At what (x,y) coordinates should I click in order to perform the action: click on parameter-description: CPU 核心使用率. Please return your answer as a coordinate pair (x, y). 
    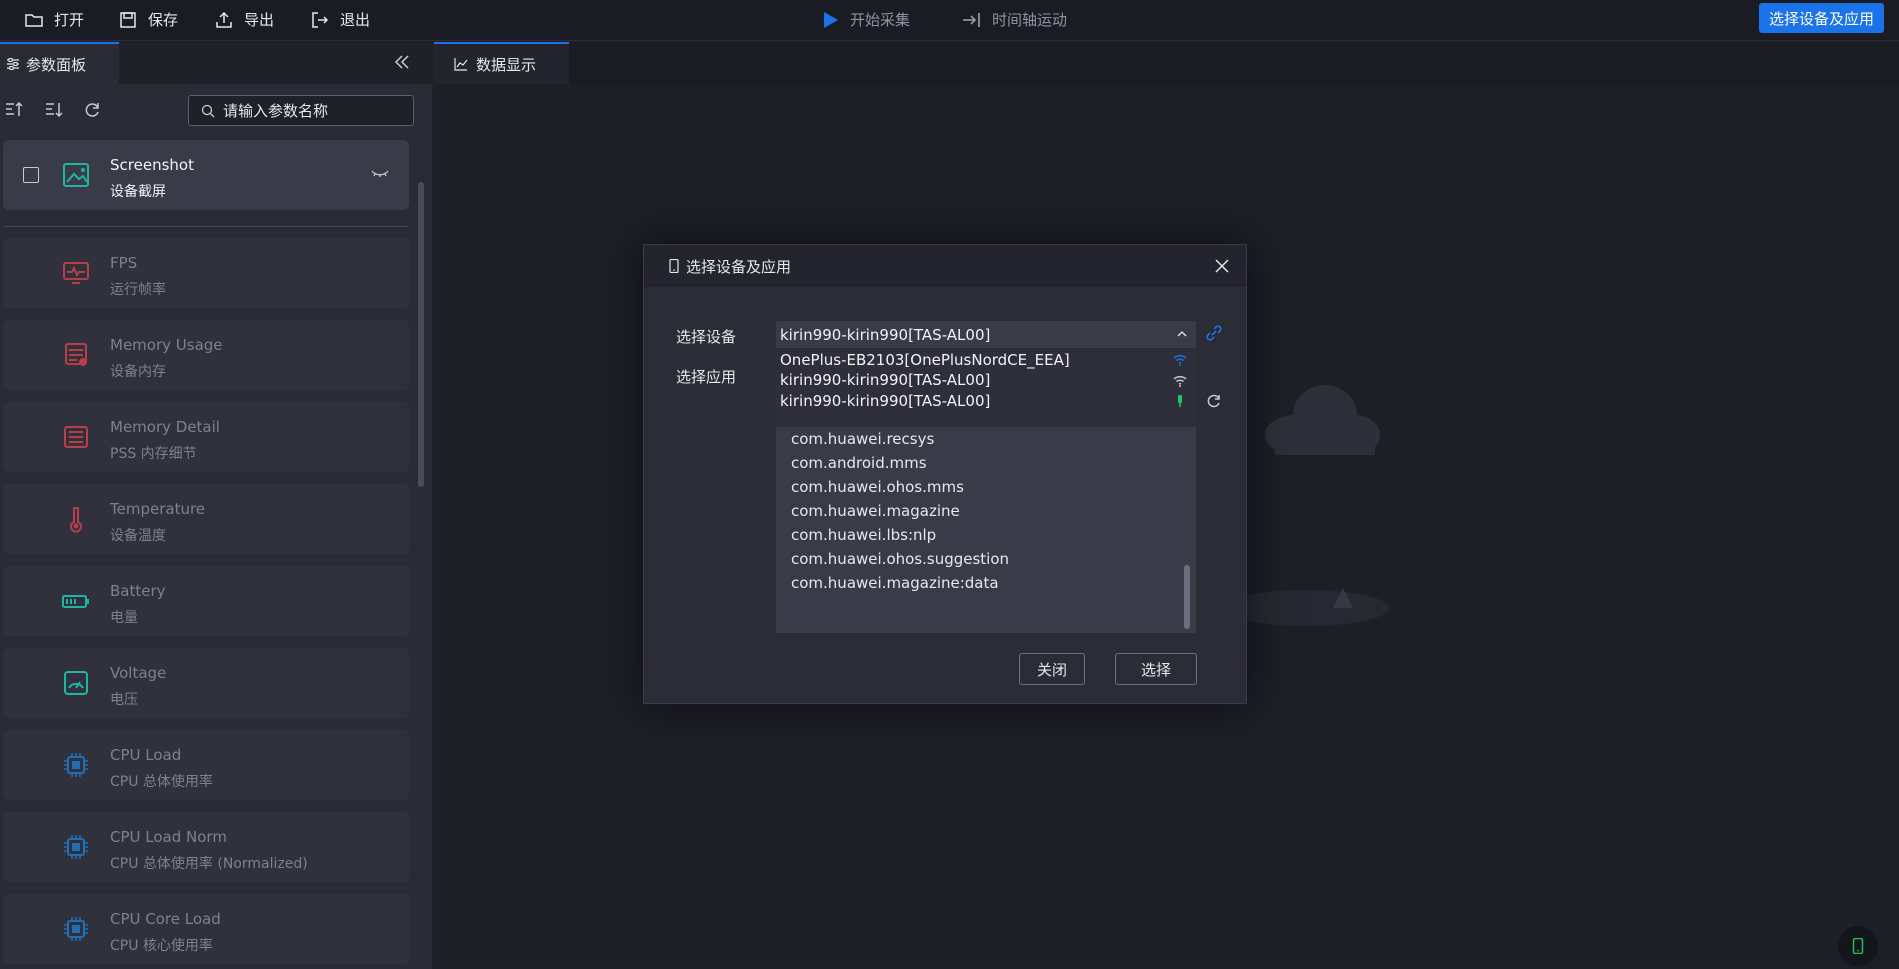
    Looking at the image, I should click on (161, 946).